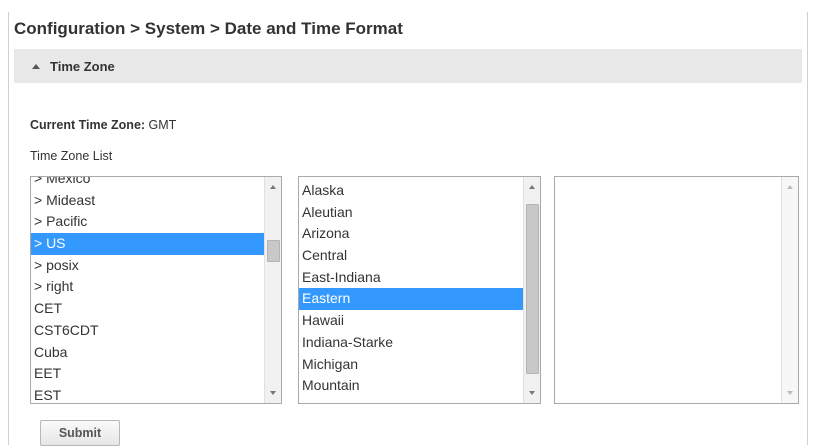  I want to click on list-option: Mountain, so click(419, 386).